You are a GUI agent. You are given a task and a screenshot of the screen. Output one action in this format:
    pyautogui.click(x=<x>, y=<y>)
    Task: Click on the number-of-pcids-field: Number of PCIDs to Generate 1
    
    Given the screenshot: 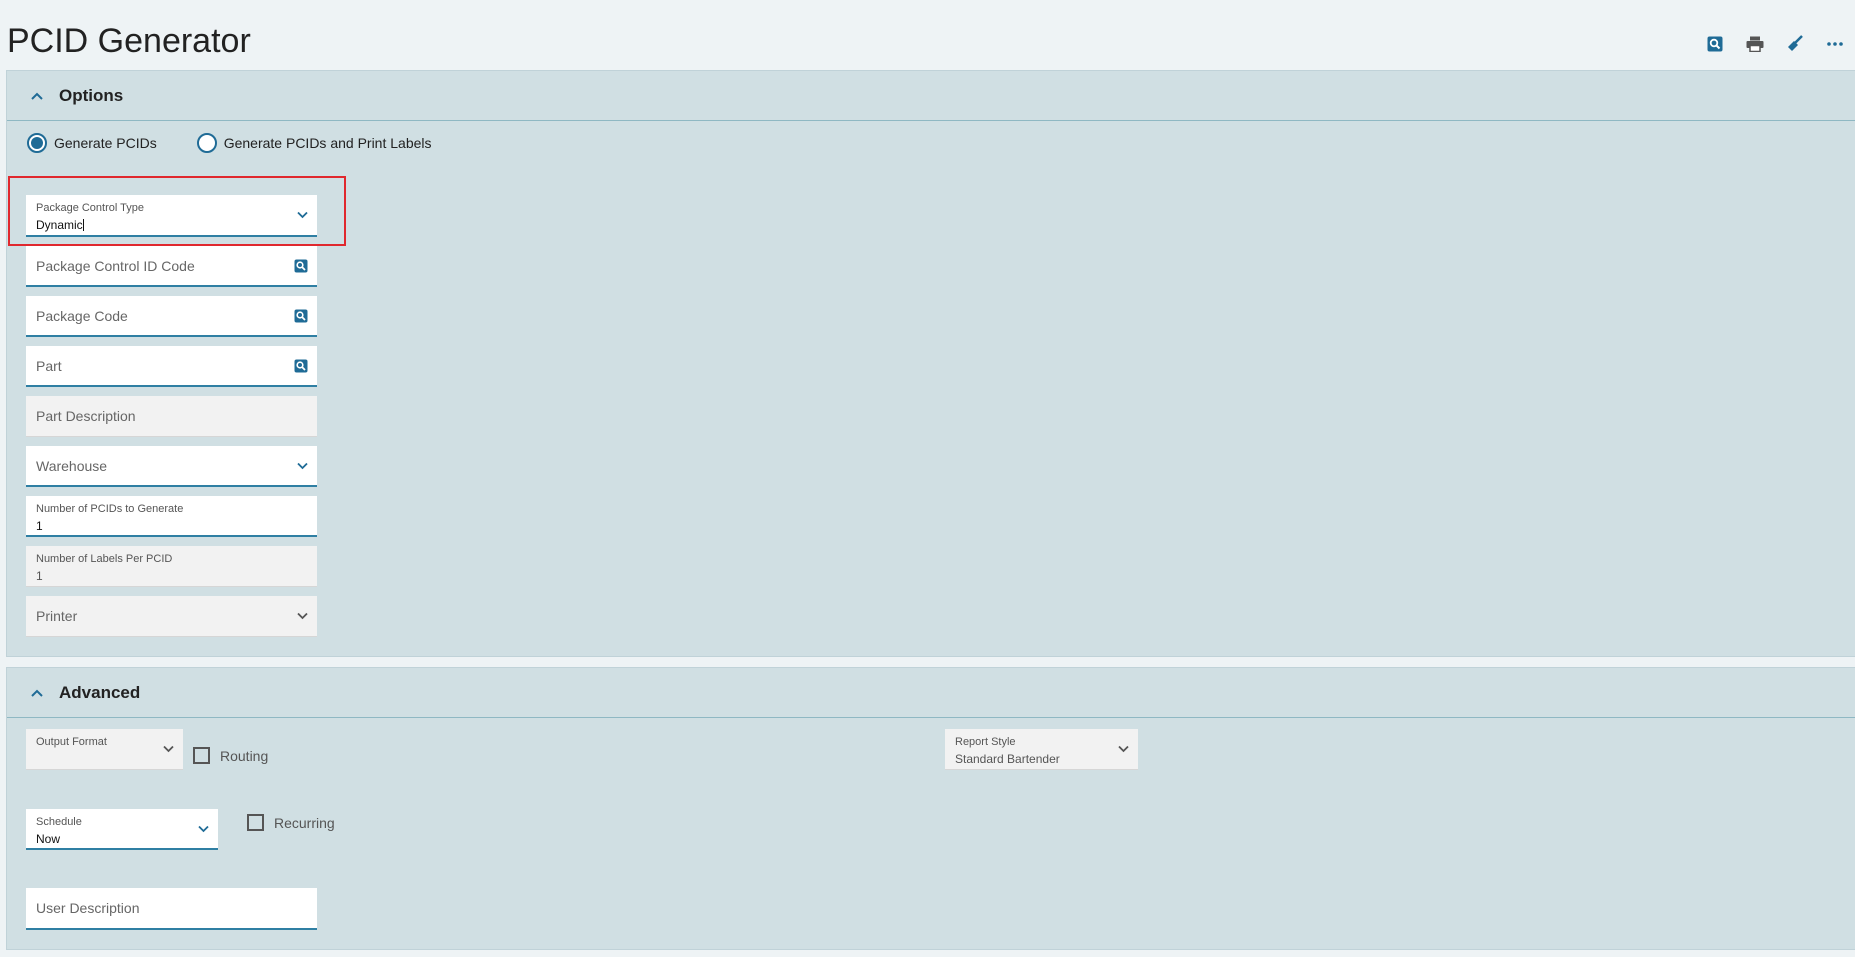 What is the action you would take?
    pyautogui.click(x=171, y=516)
    